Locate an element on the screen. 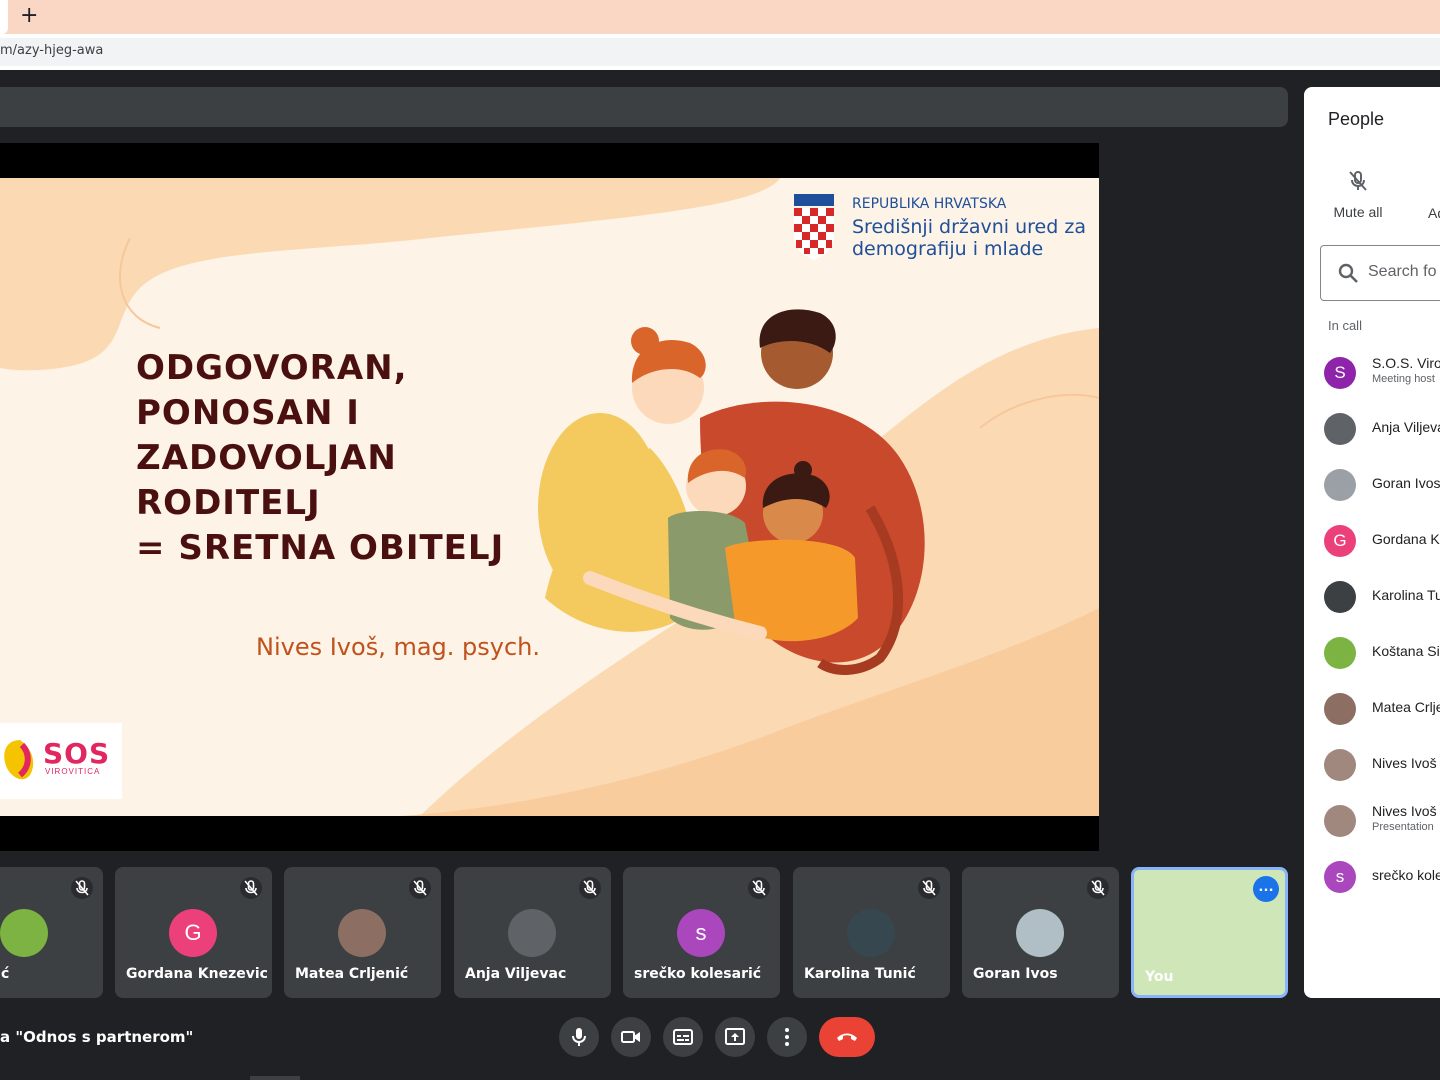  microphone-icon is located at coordinates (579, 1037).